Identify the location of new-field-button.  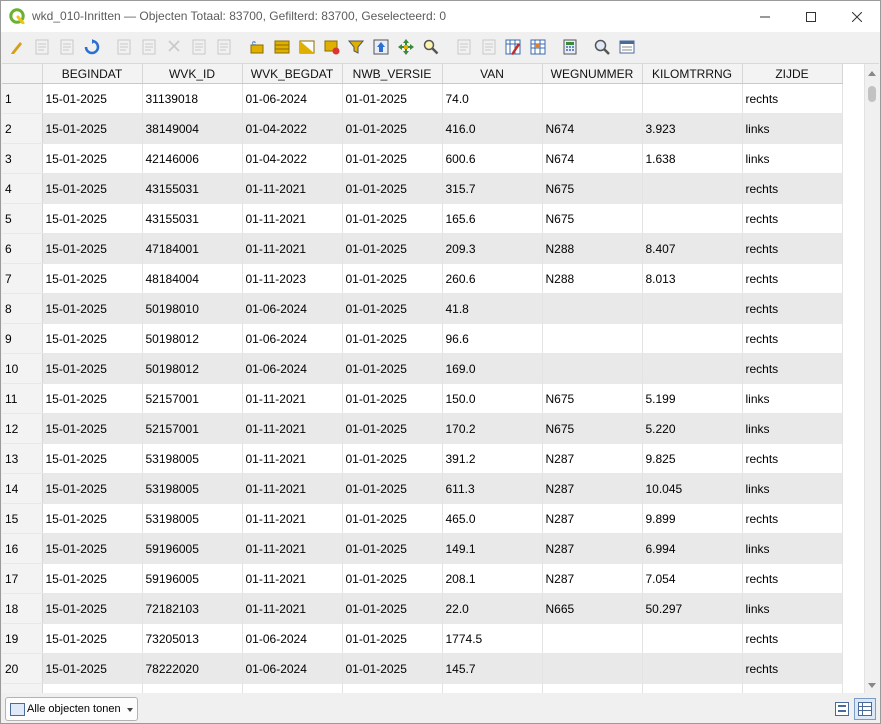
(464, 47).